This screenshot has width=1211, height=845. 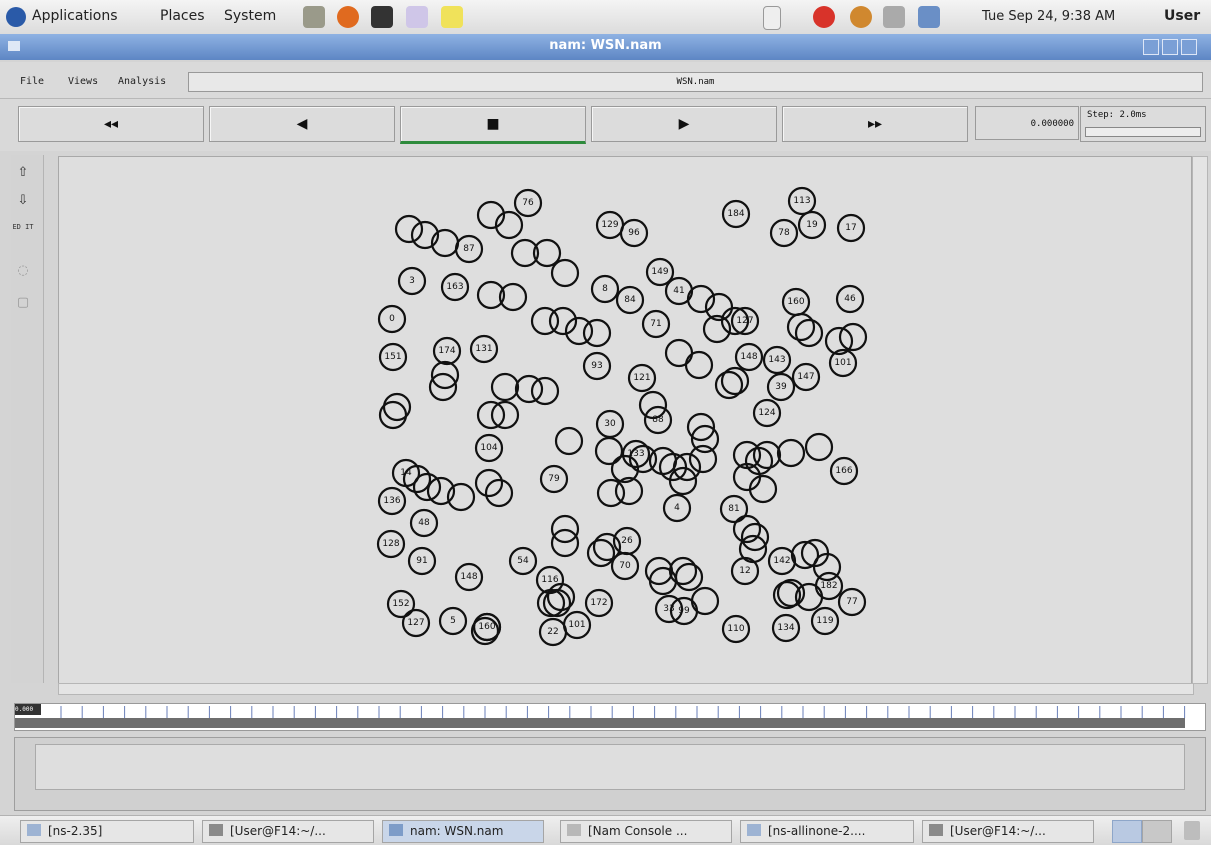 What do you see at coordinates (677, 508) in the screenshot?
I see `network-node: 4` at bounding box center [677, 508].